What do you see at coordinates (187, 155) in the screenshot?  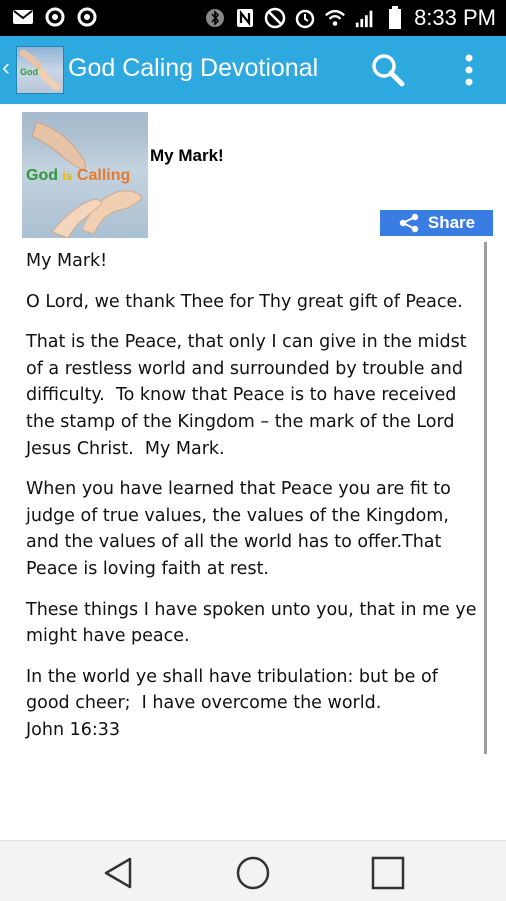 I see `devotional-title: My Mark!` at bounding box center [187, 155].